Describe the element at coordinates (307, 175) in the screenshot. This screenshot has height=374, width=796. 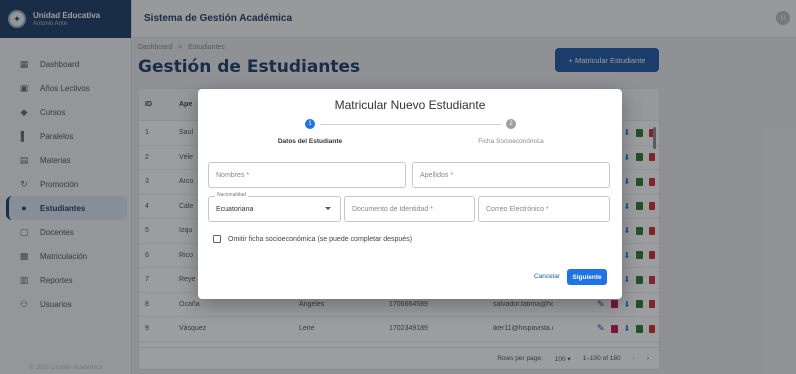
I see `nombres-field: Nombres *` at that location.